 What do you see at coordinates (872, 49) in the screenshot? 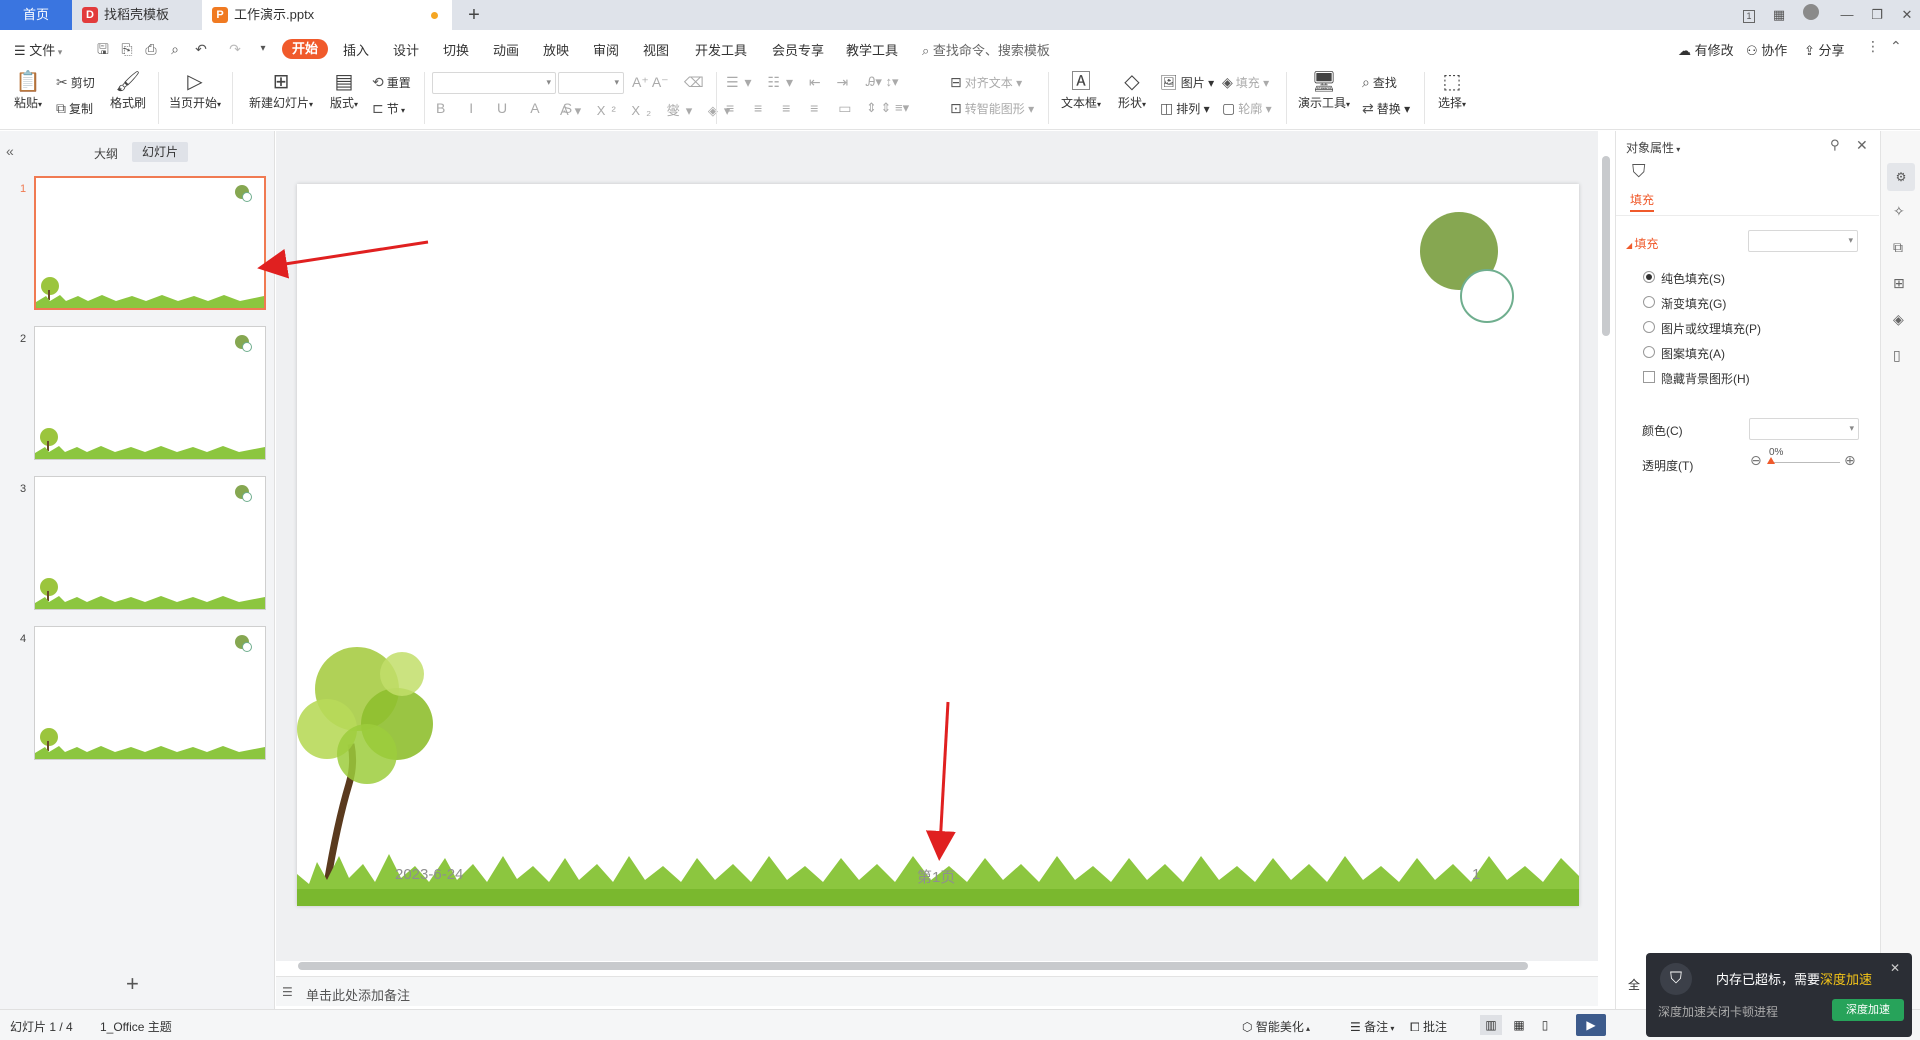
I see `tab-teaching-tools: 教学工具` at bounding box center [872, 49].